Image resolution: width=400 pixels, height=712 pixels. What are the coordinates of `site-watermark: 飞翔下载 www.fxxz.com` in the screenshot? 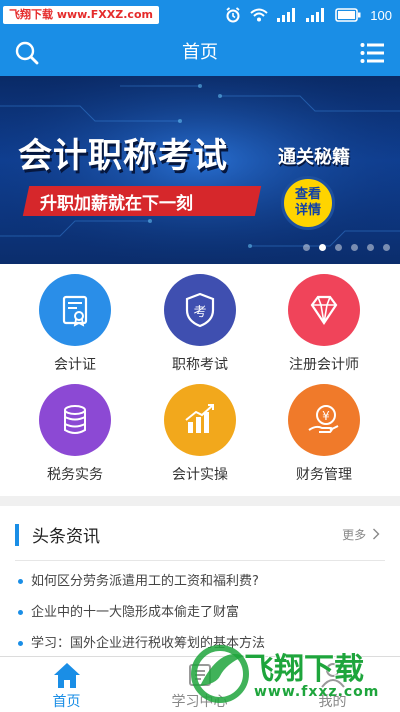 It's located at (293, 674).